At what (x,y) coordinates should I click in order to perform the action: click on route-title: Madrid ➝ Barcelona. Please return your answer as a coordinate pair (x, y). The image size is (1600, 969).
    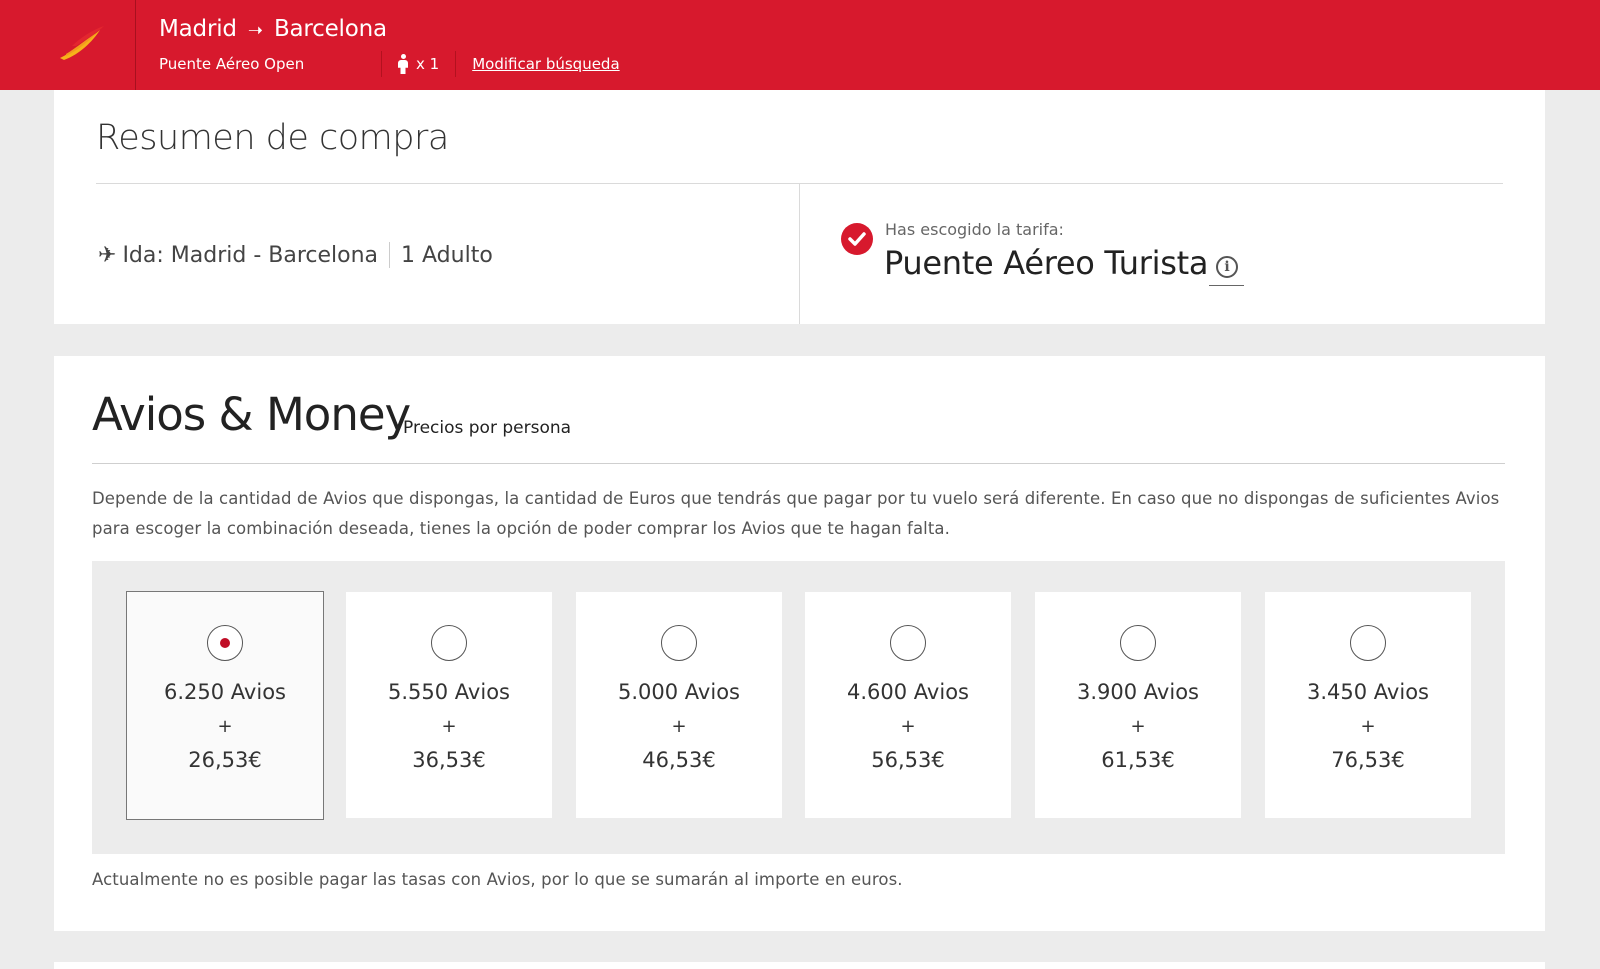
    Looking at the image, I should click on (273, 29).